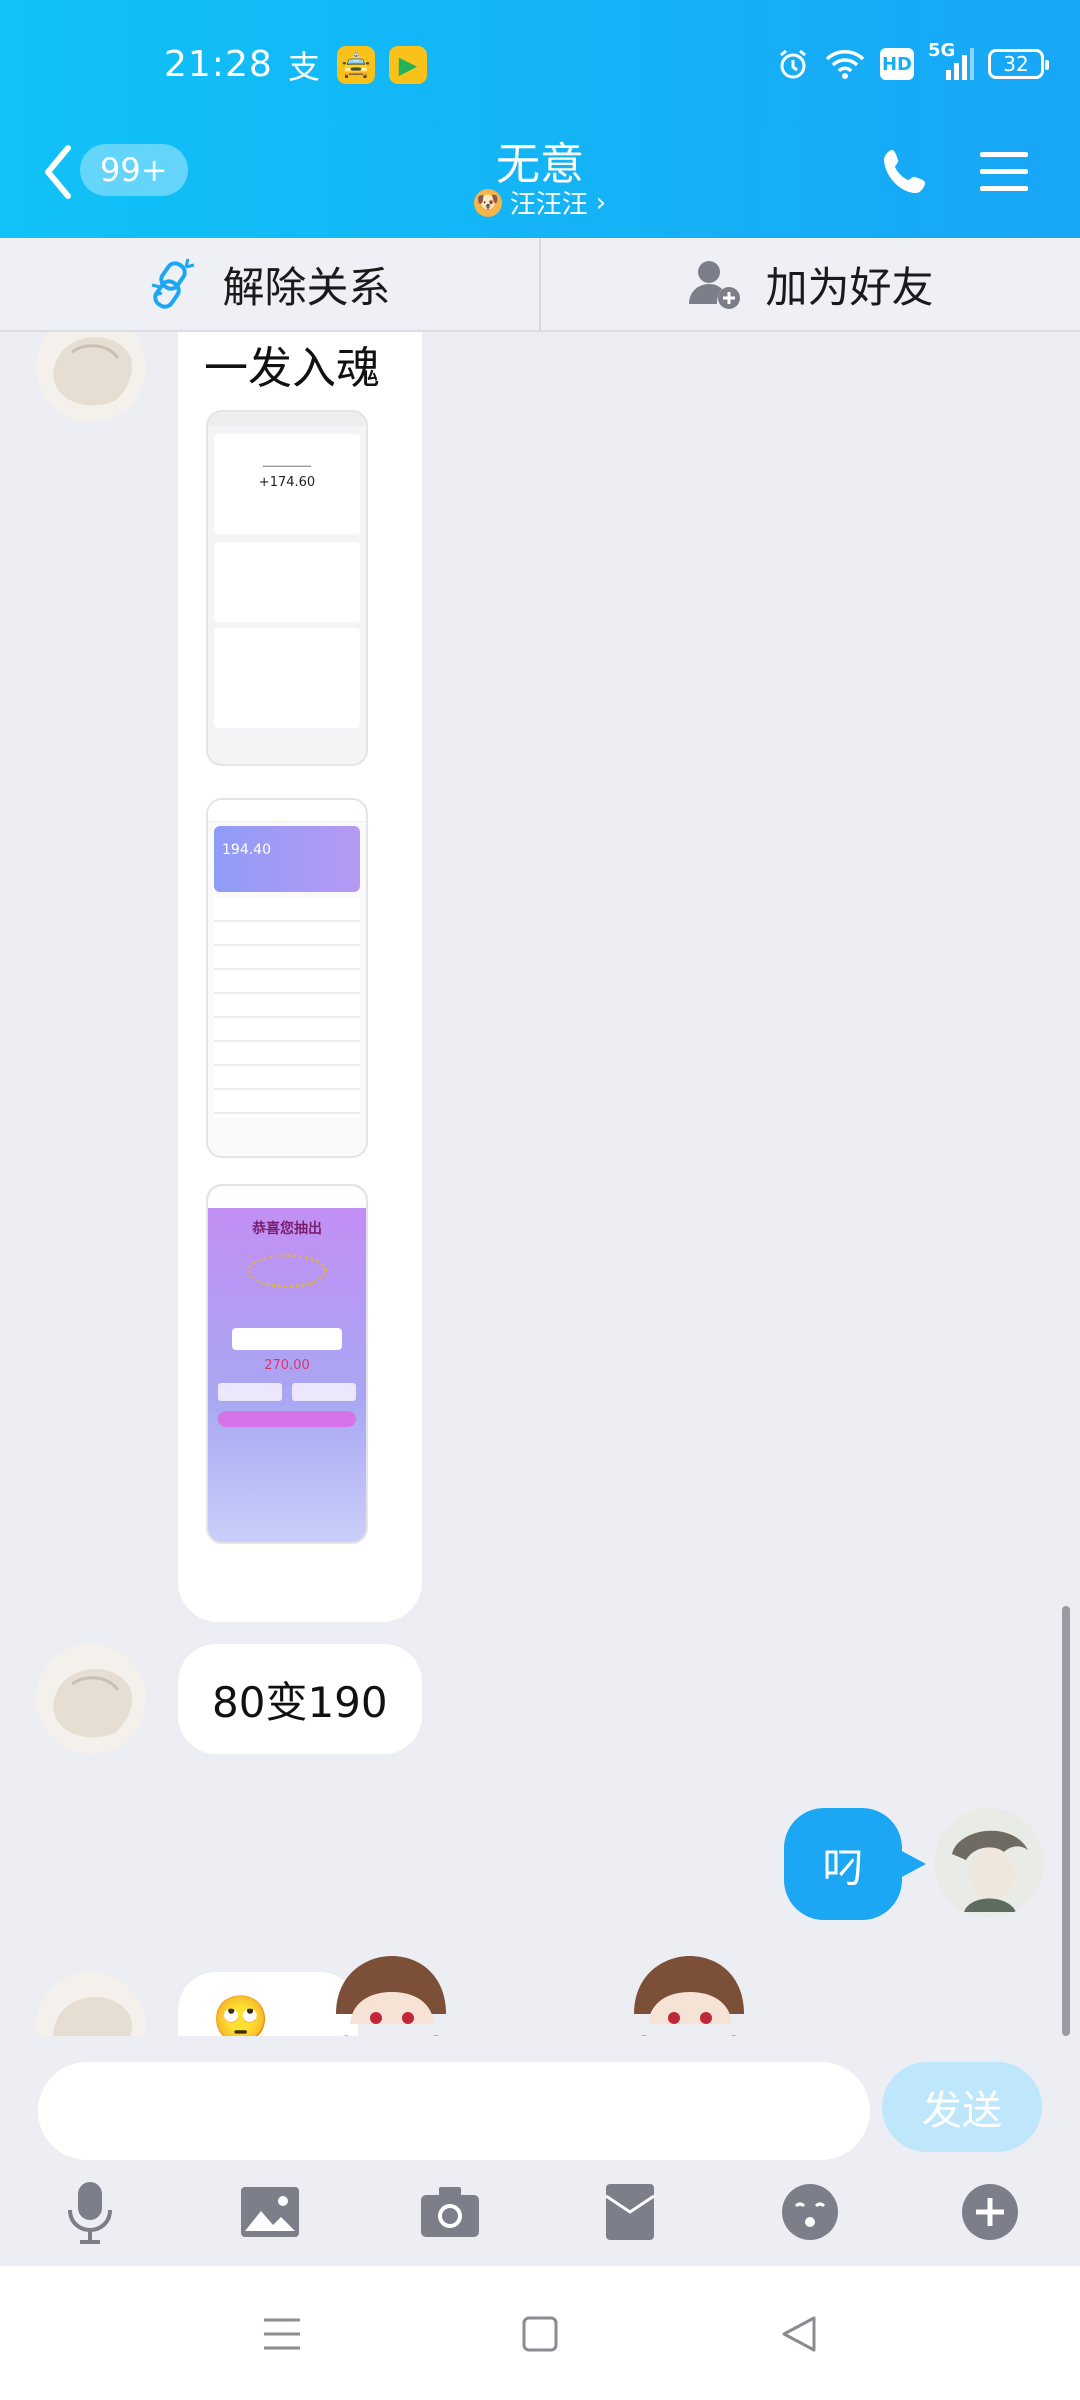 The height and width of the screenshot is (2400, 1080). What do you see at coordinates (989, 1863) in the screenshot?
I see `my-avatar` at bounding box center [989, 1863].